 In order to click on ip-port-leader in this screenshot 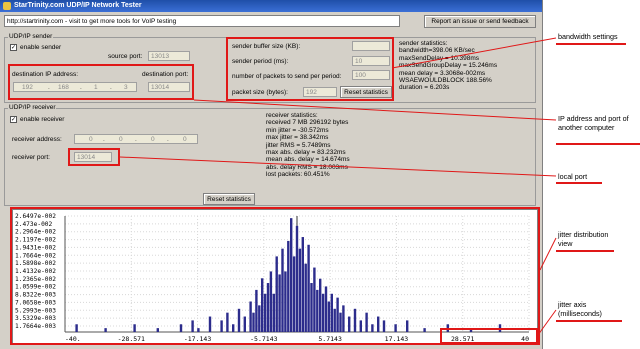, I will do `click(375, 110)`.